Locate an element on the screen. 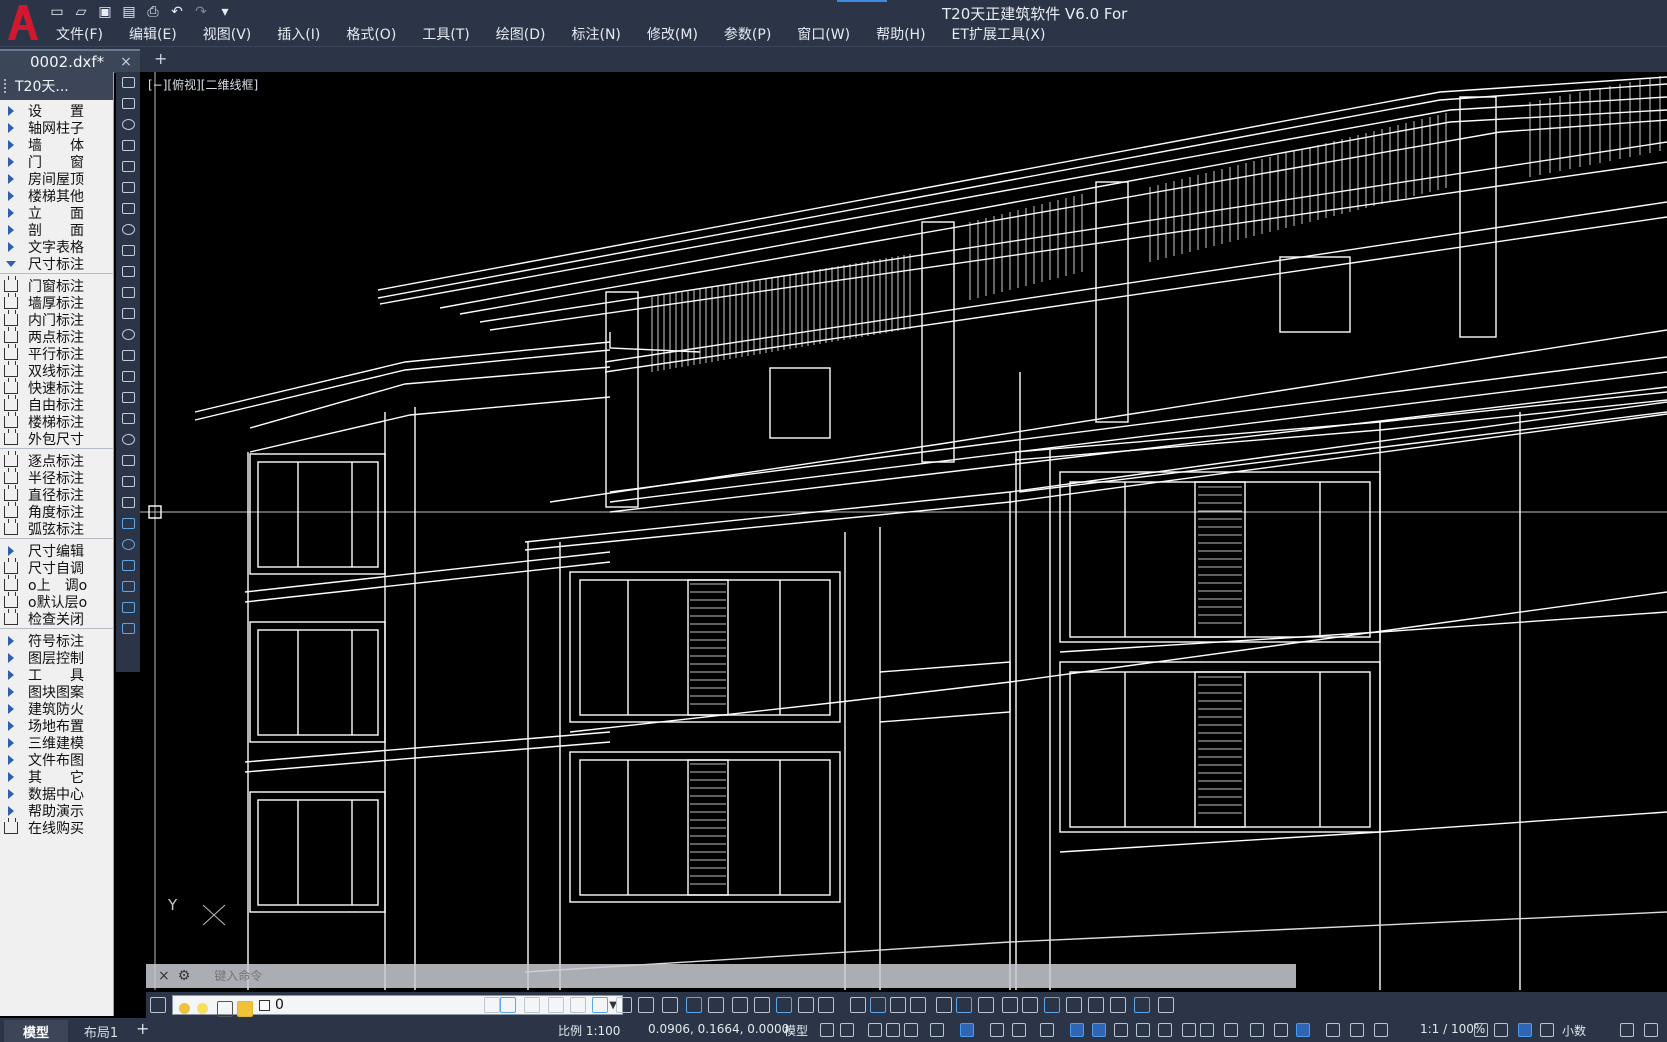 This screenshot has width=1667, height=1042. menu-item-3: 插入(I) is located at coordinates (305, 35).